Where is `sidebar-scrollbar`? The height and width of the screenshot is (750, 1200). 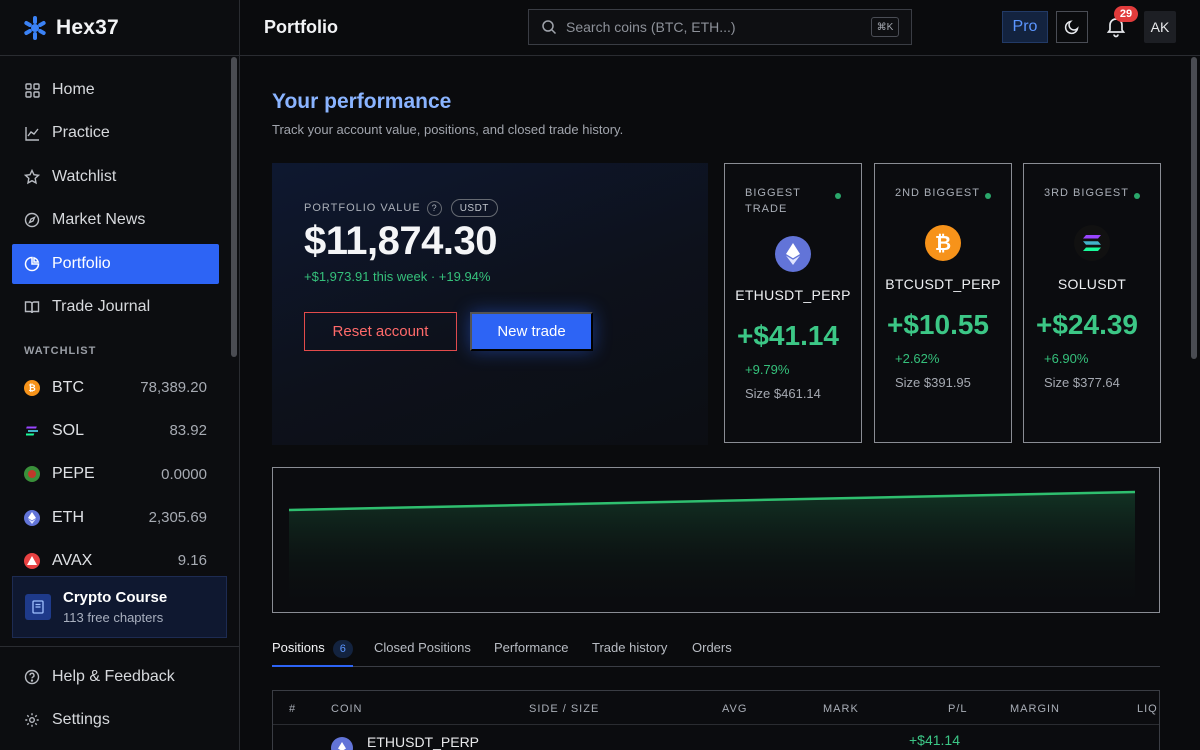
sidebar-scrollbar is located at coordinates (234, 207).